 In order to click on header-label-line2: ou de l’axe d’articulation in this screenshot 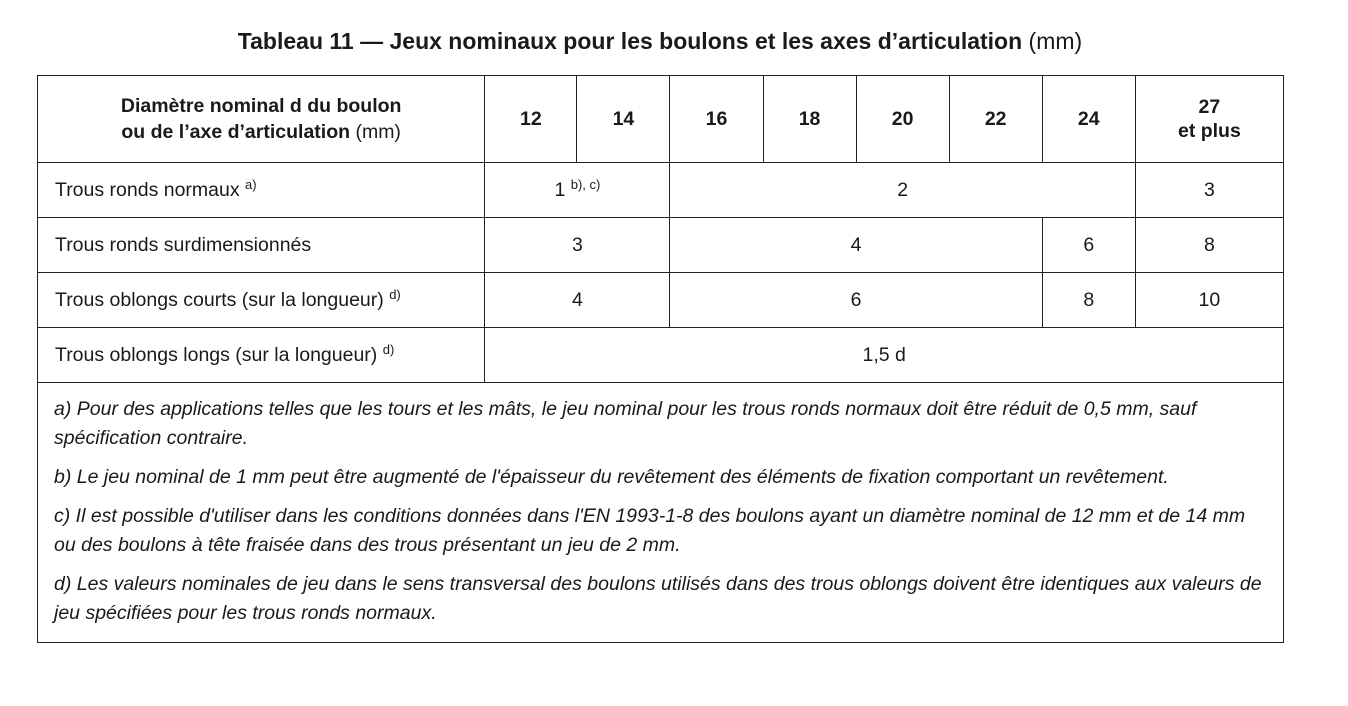, I will do `click(236, 132)`.